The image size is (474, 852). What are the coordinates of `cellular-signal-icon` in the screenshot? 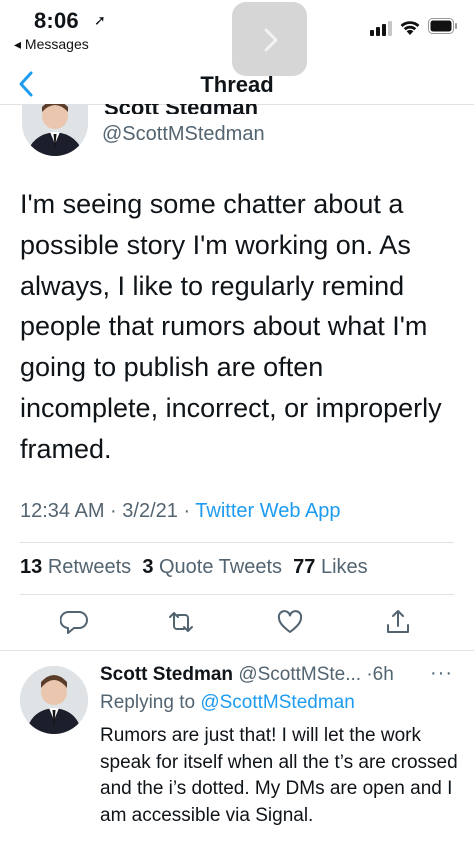 It's located at (381, 28).